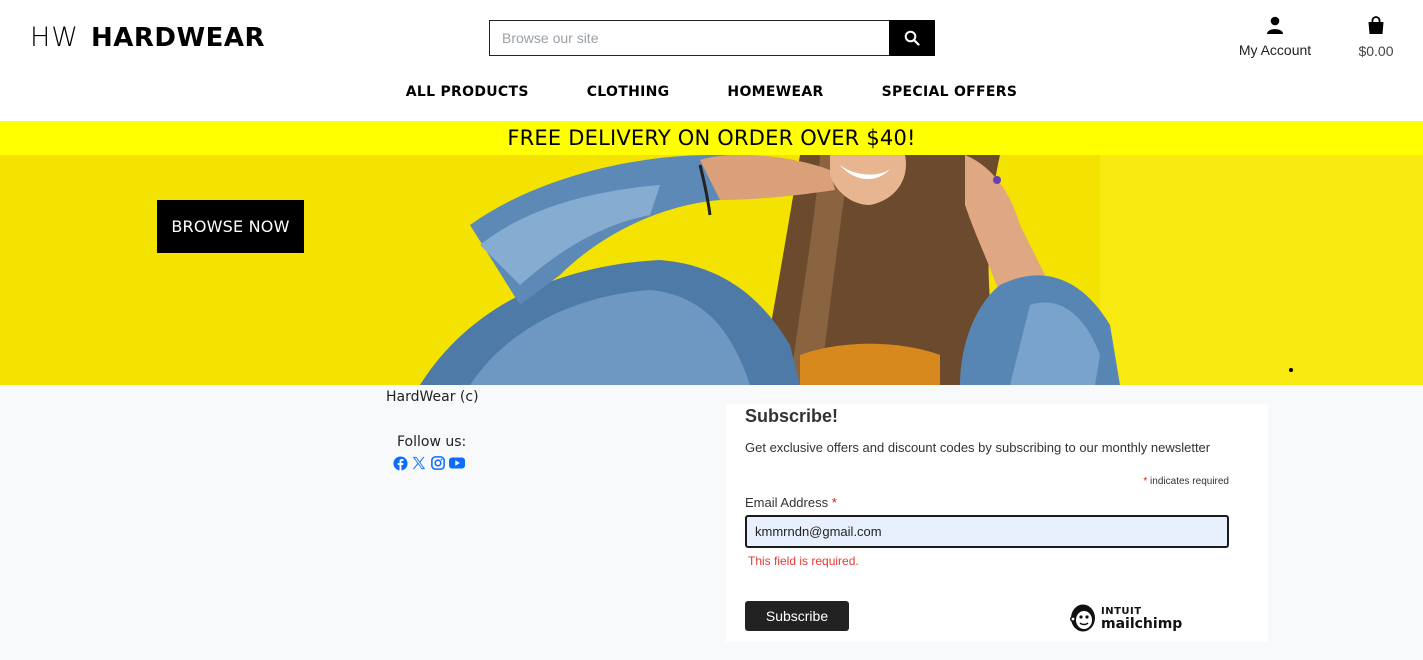 This screenshot has height=660, width=1423. I want to click on email-error-message: This field is required., so click(803, 561).